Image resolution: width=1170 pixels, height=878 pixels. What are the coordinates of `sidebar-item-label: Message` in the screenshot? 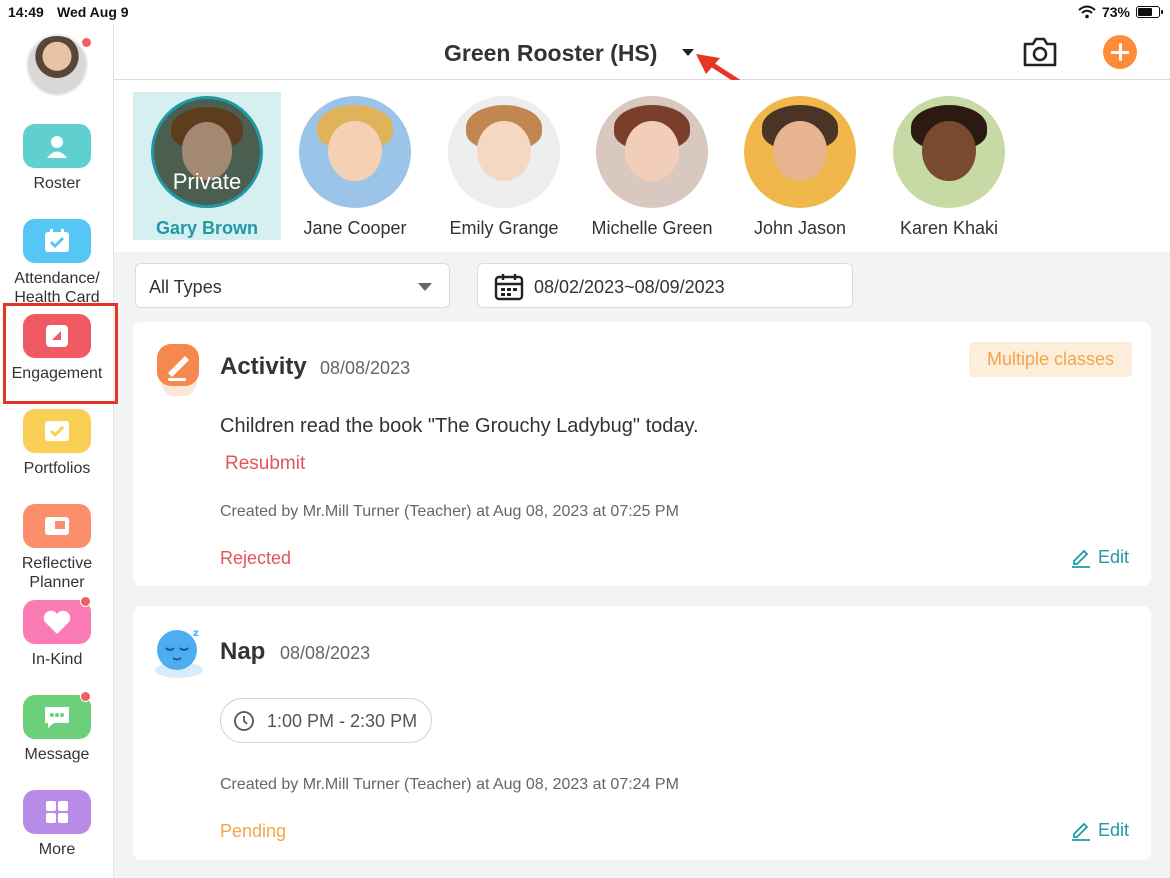 It's located at (57, 754).